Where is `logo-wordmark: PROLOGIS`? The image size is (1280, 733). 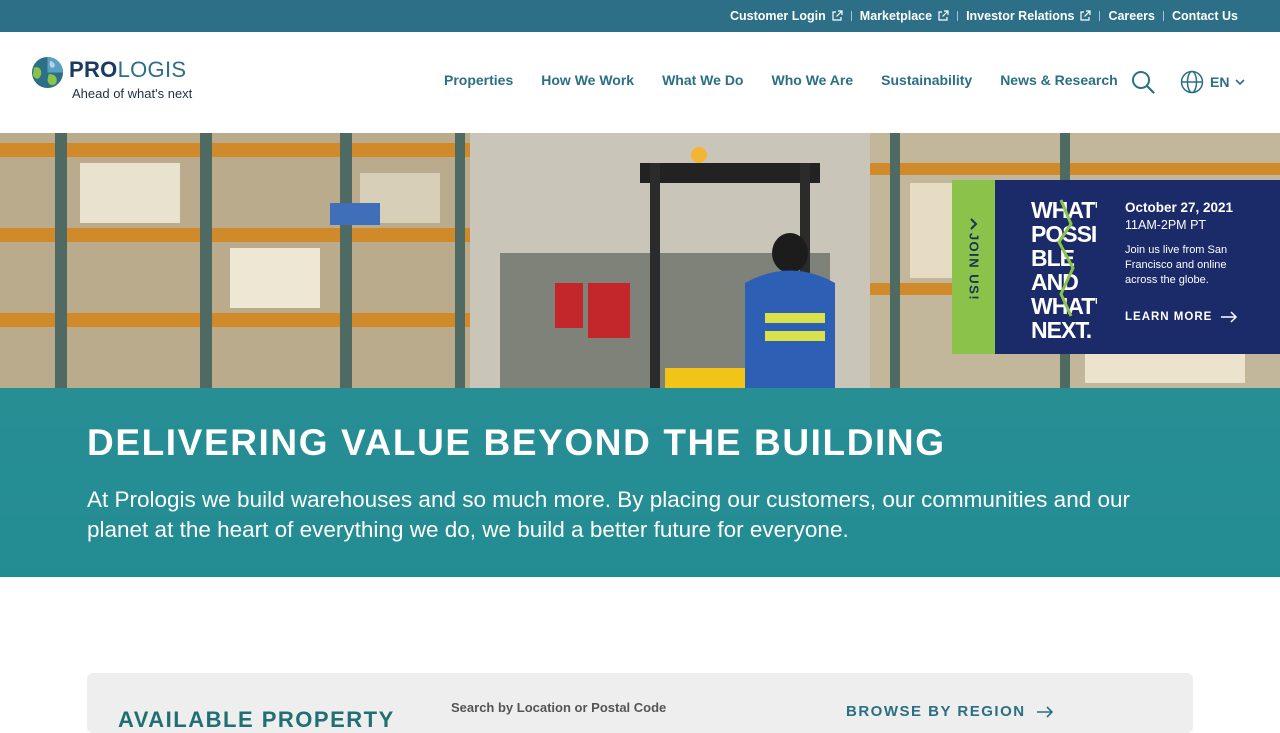 logo-wordmark: PROLOGIS is located at coordinates (128, 69).